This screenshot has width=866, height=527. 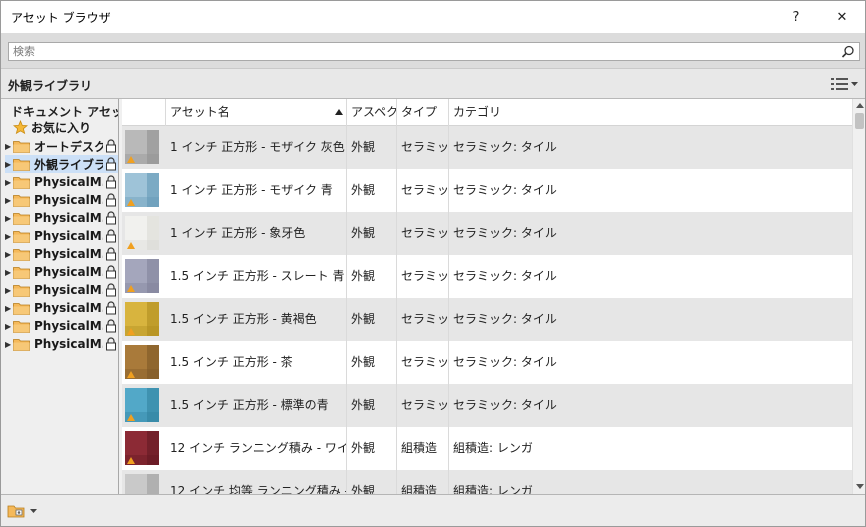 What do you see at coordinates (796, 17) in the screenshot?
I see `help-button: ?` at bounding box center [796, 17].